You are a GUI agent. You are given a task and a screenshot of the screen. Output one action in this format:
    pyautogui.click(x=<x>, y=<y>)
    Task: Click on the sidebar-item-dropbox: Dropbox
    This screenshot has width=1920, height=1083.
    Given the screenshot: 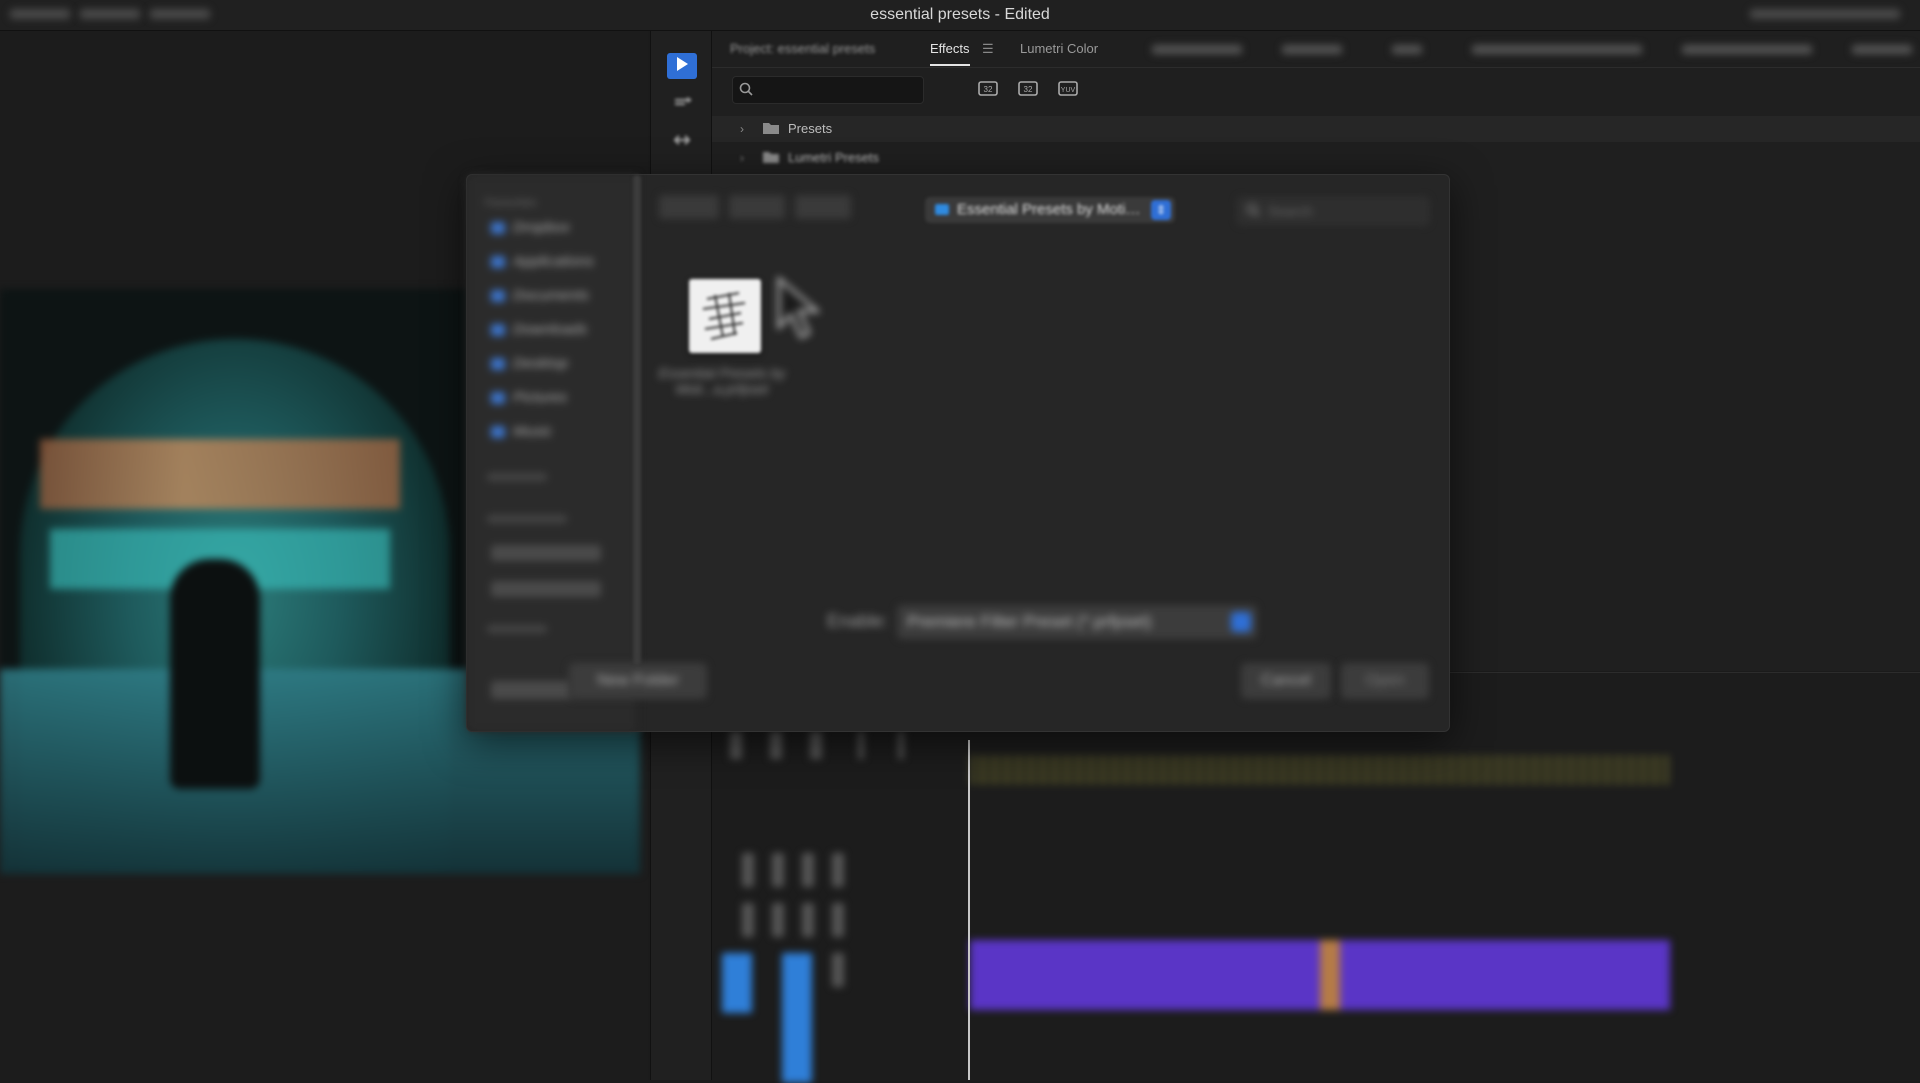 What is the action you would take?
    pyautogui.click(x=530, y=227)
    